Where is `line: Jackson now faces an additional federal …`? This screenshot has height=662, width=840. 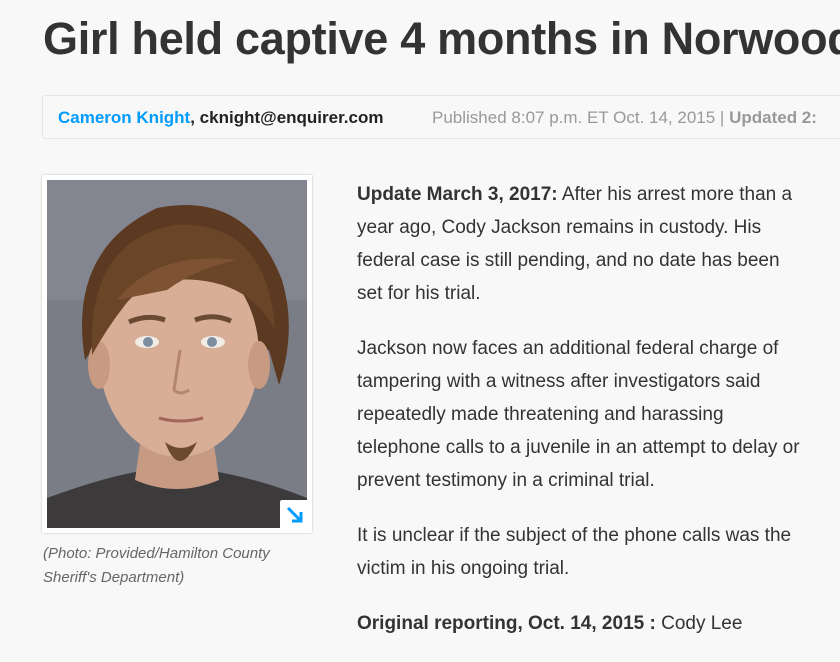
line: Jackson now faces an additional federal … is located at coordinates (568, 348).